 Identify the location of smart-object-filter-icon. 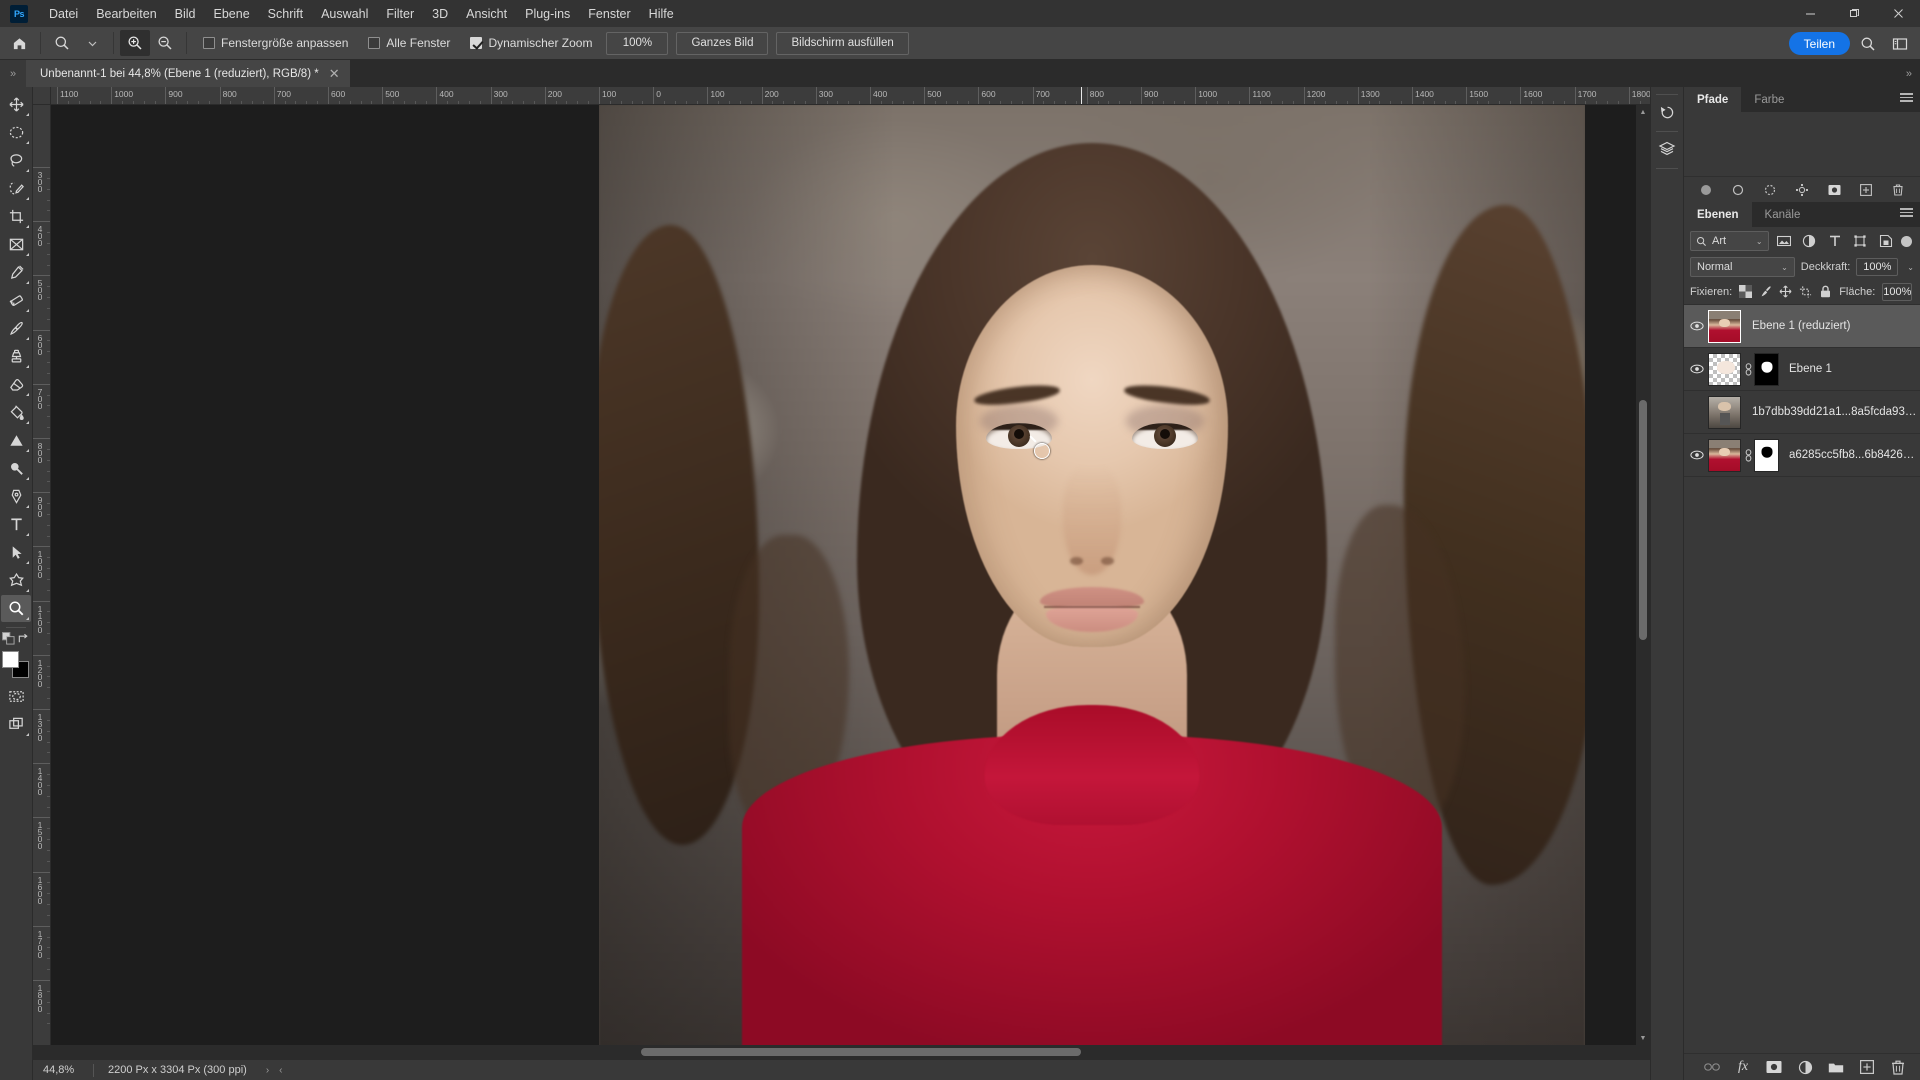
(1886, 241).